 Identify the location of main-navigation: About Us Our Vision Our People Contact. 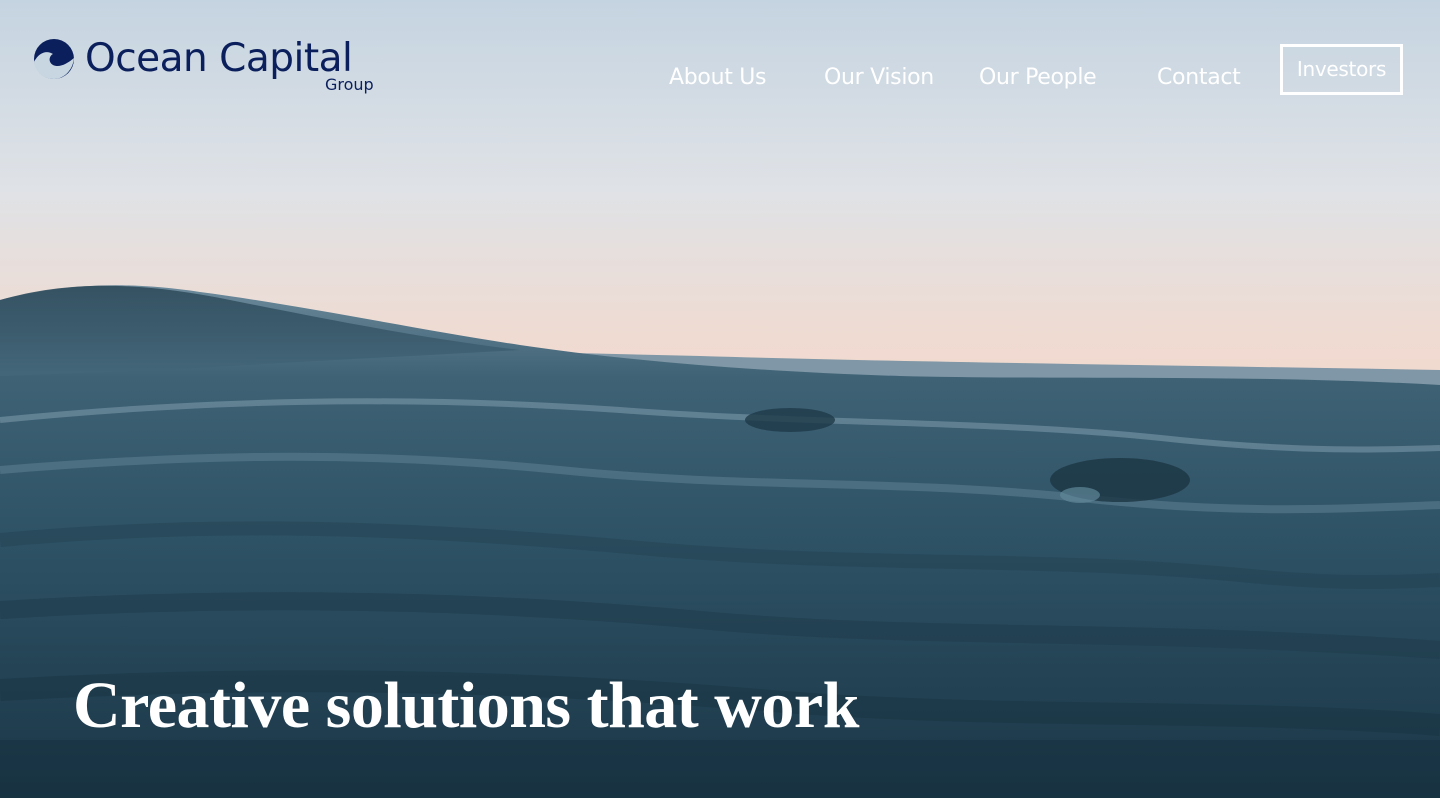
(720, 78).